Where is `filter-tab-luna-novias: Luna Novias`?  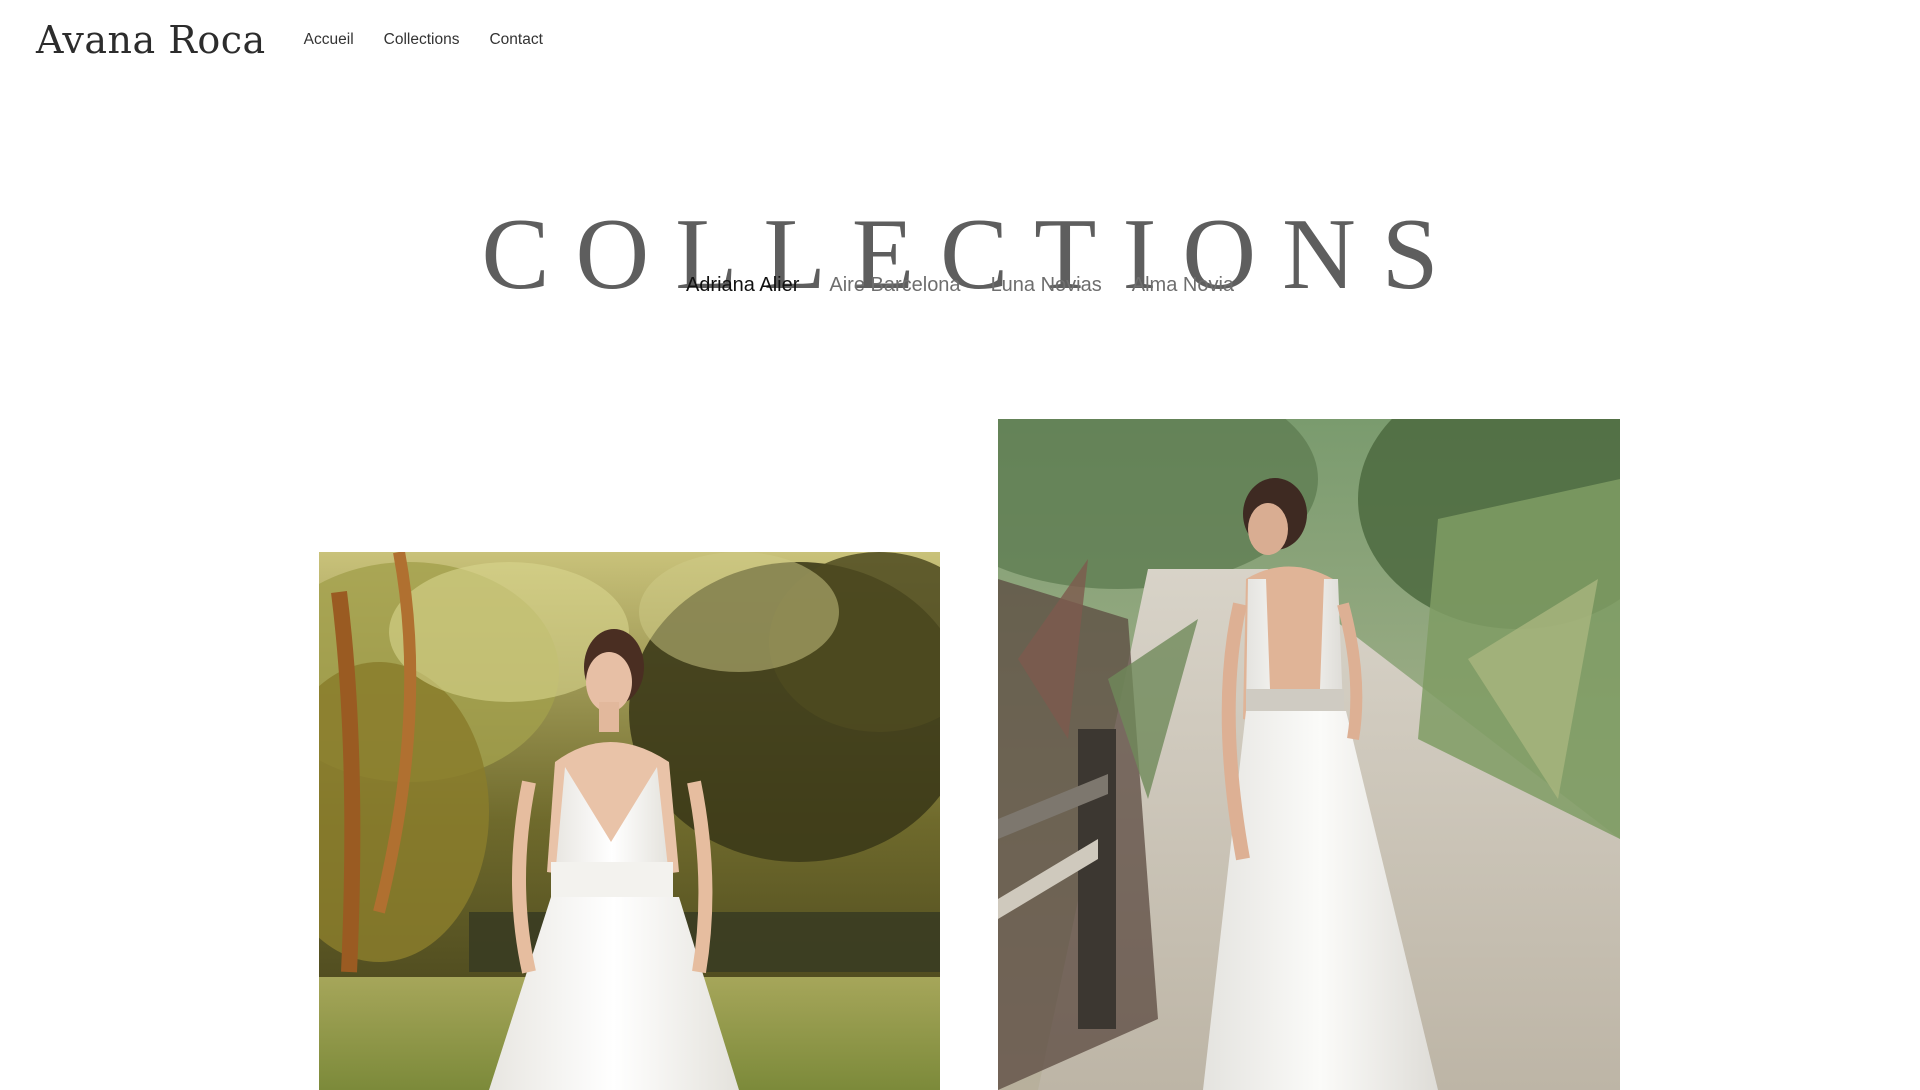 filter-tab-luna-novias: Luna Novias is located at coordinates (1046, 285).